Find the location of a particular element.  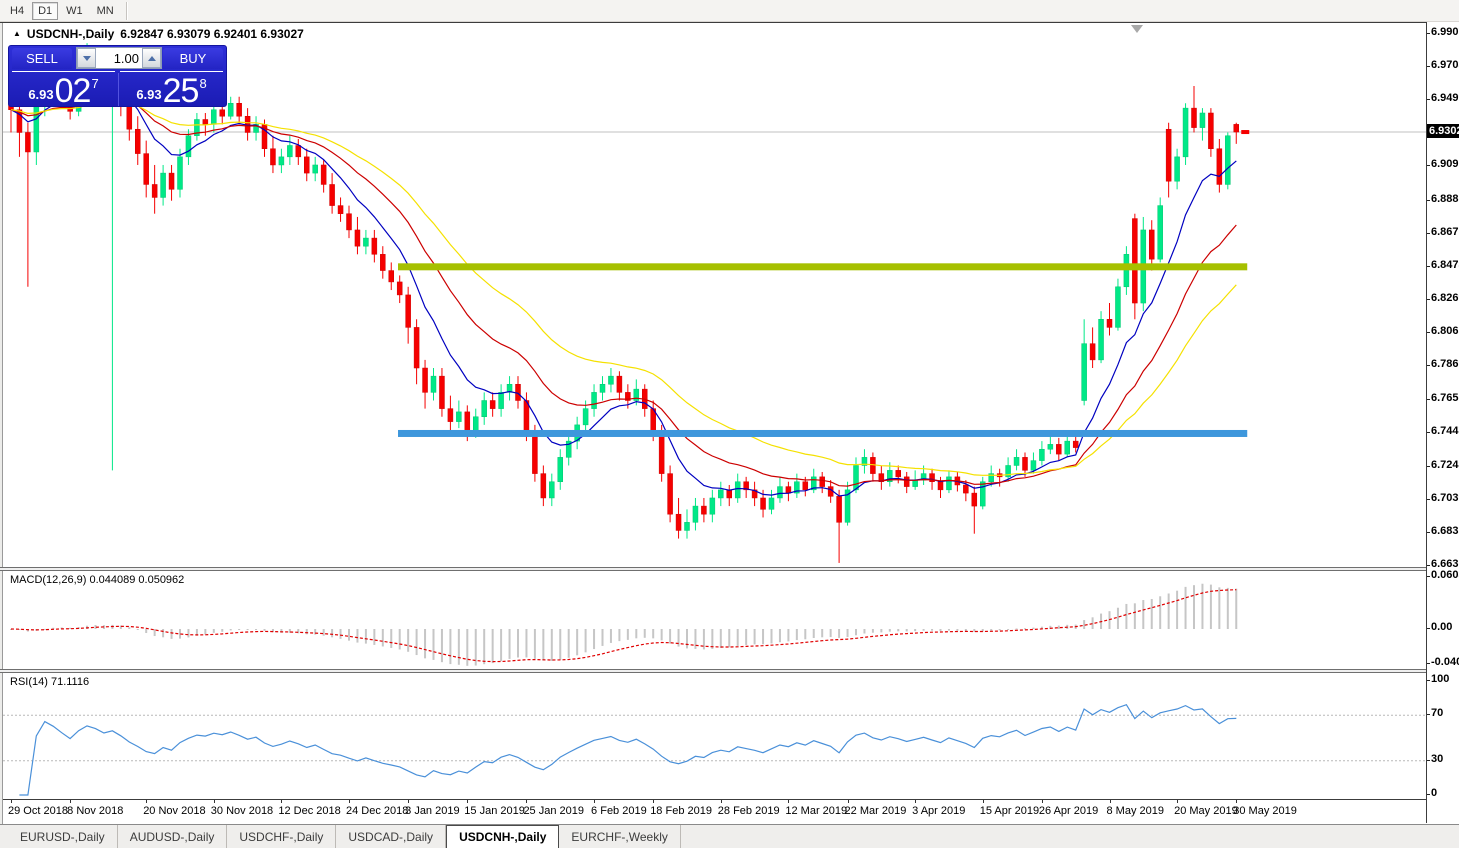

price-tick-label: 6.82690 is located at coordinates (1445, 297).